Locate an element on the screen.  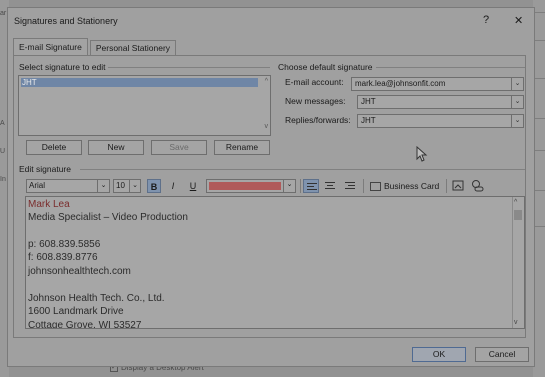
font-color-picker: ⌄ is located at coordinates (251, 186).